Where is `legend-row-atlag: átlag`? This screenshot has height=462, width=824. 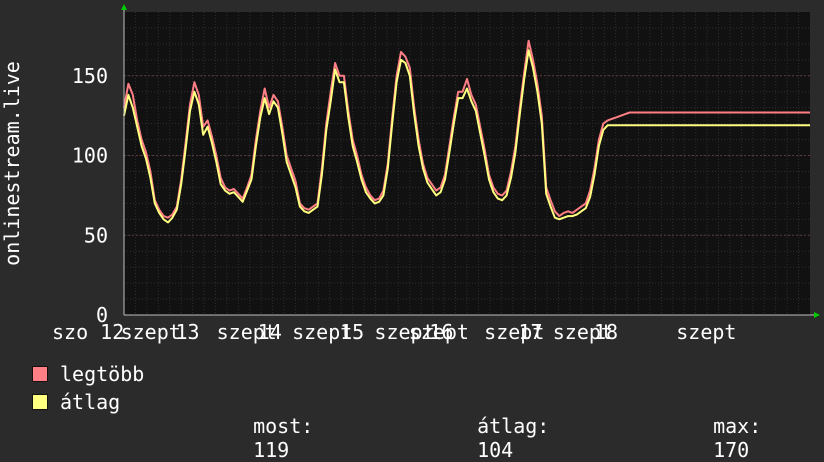 legend-row-atlag: átlag is located at coordinates (76, 402).